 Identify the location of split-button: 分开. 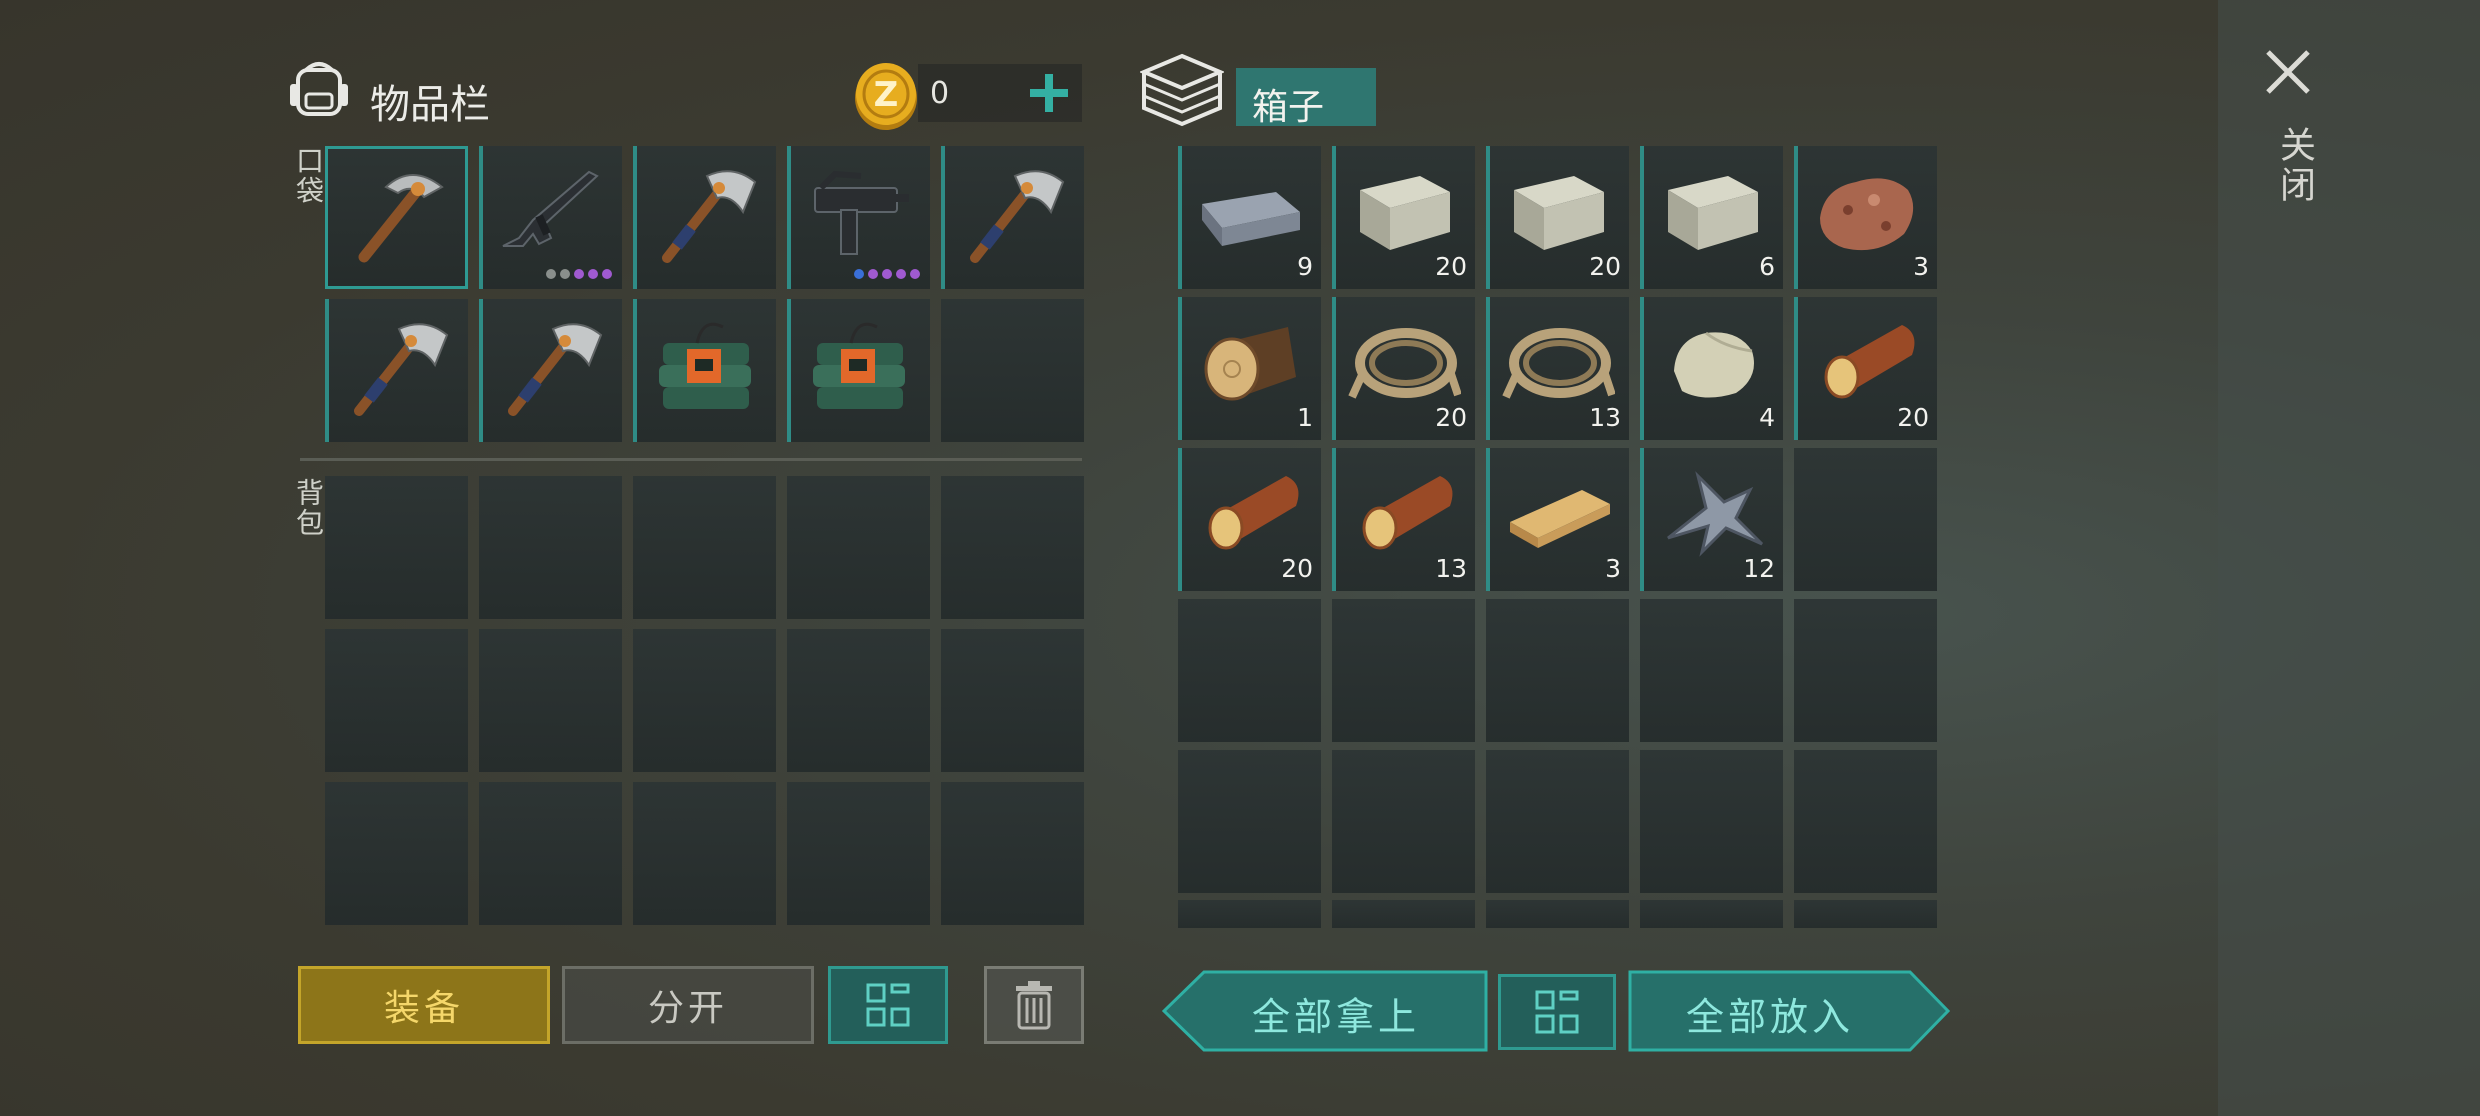
(688, 1005).